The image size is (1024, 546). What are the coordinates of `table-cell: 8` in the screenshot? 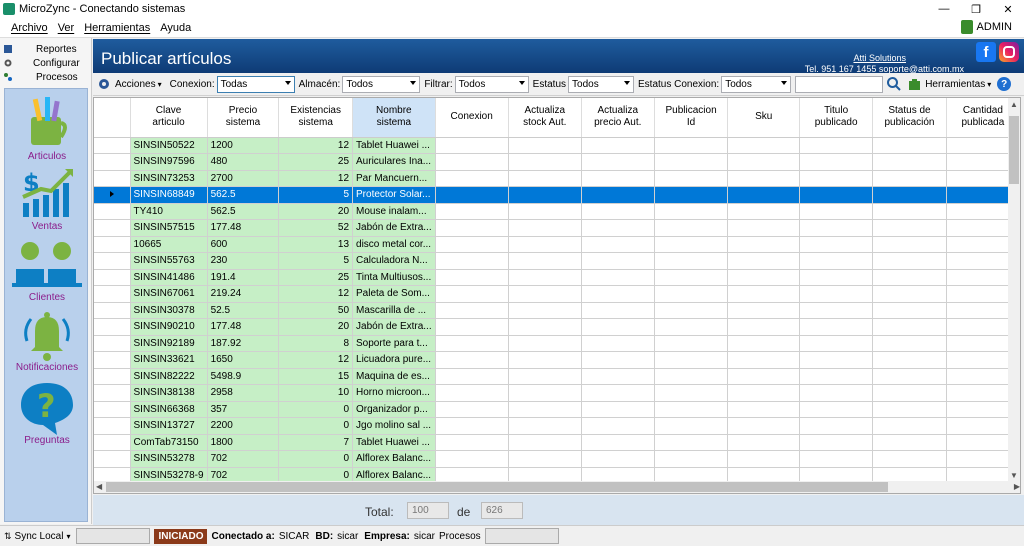 It's located at (316, 343).